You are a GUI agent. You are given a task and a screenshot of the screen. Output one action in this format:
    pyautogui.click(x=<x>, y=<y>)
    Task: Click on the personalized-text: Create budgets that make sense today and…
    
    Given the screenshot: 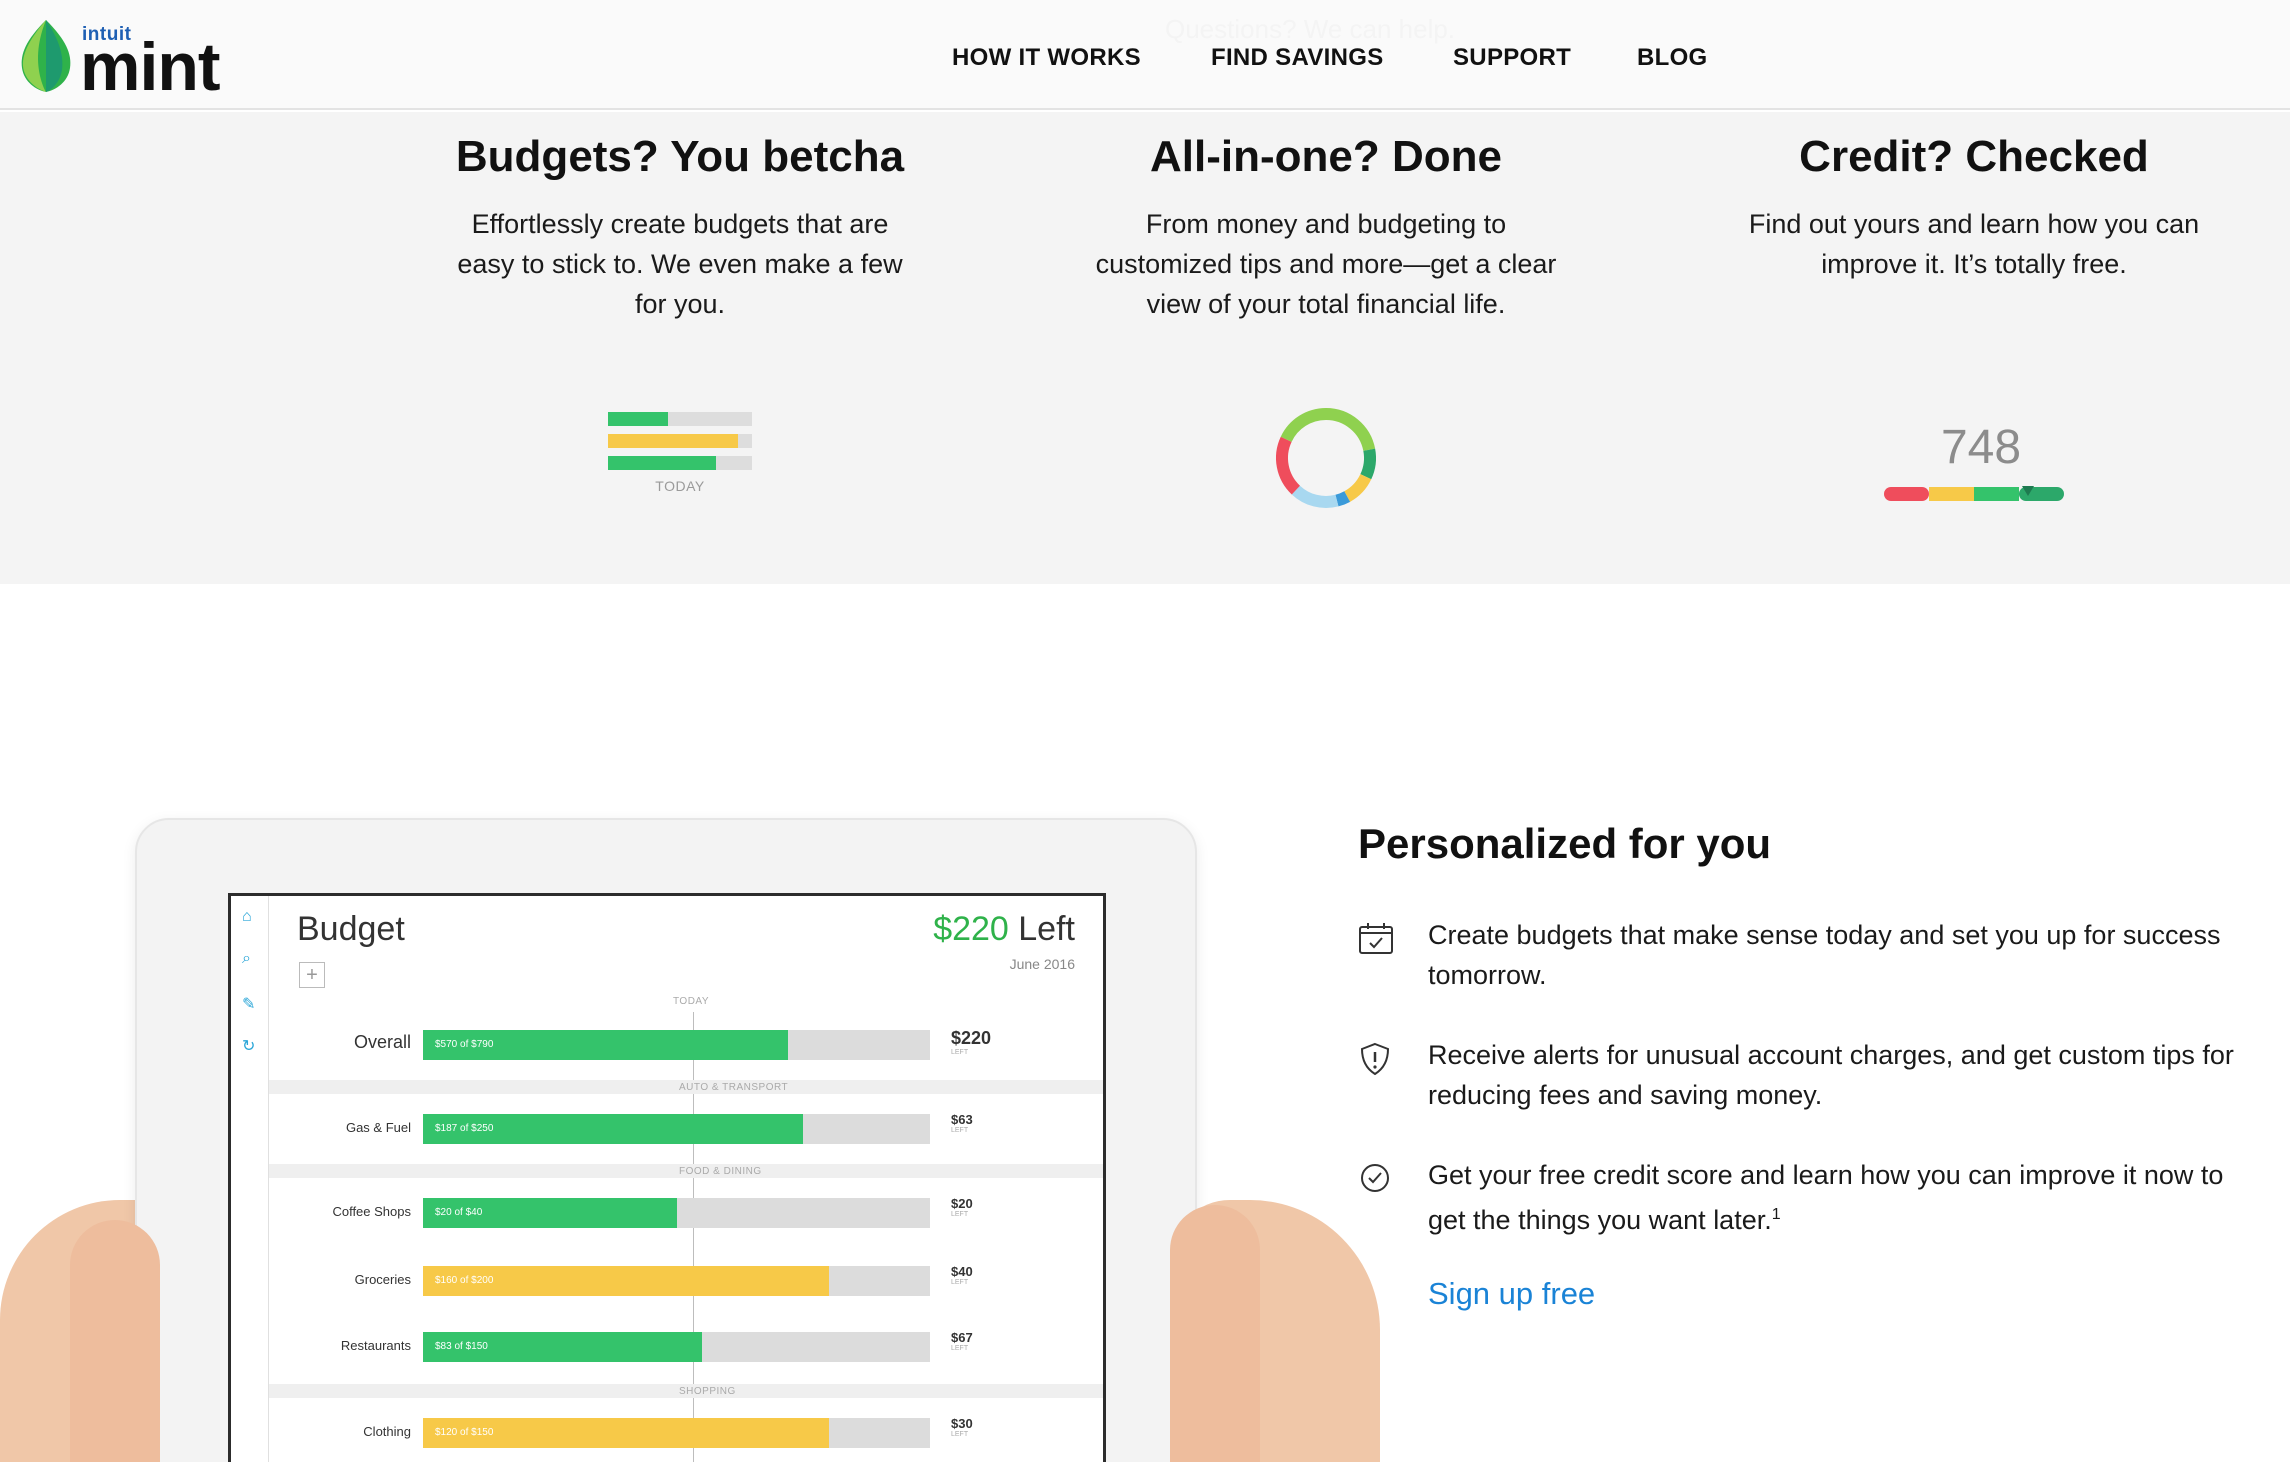 What is the action you would take?
    pyautogui.click(x=1824, y=955)
    